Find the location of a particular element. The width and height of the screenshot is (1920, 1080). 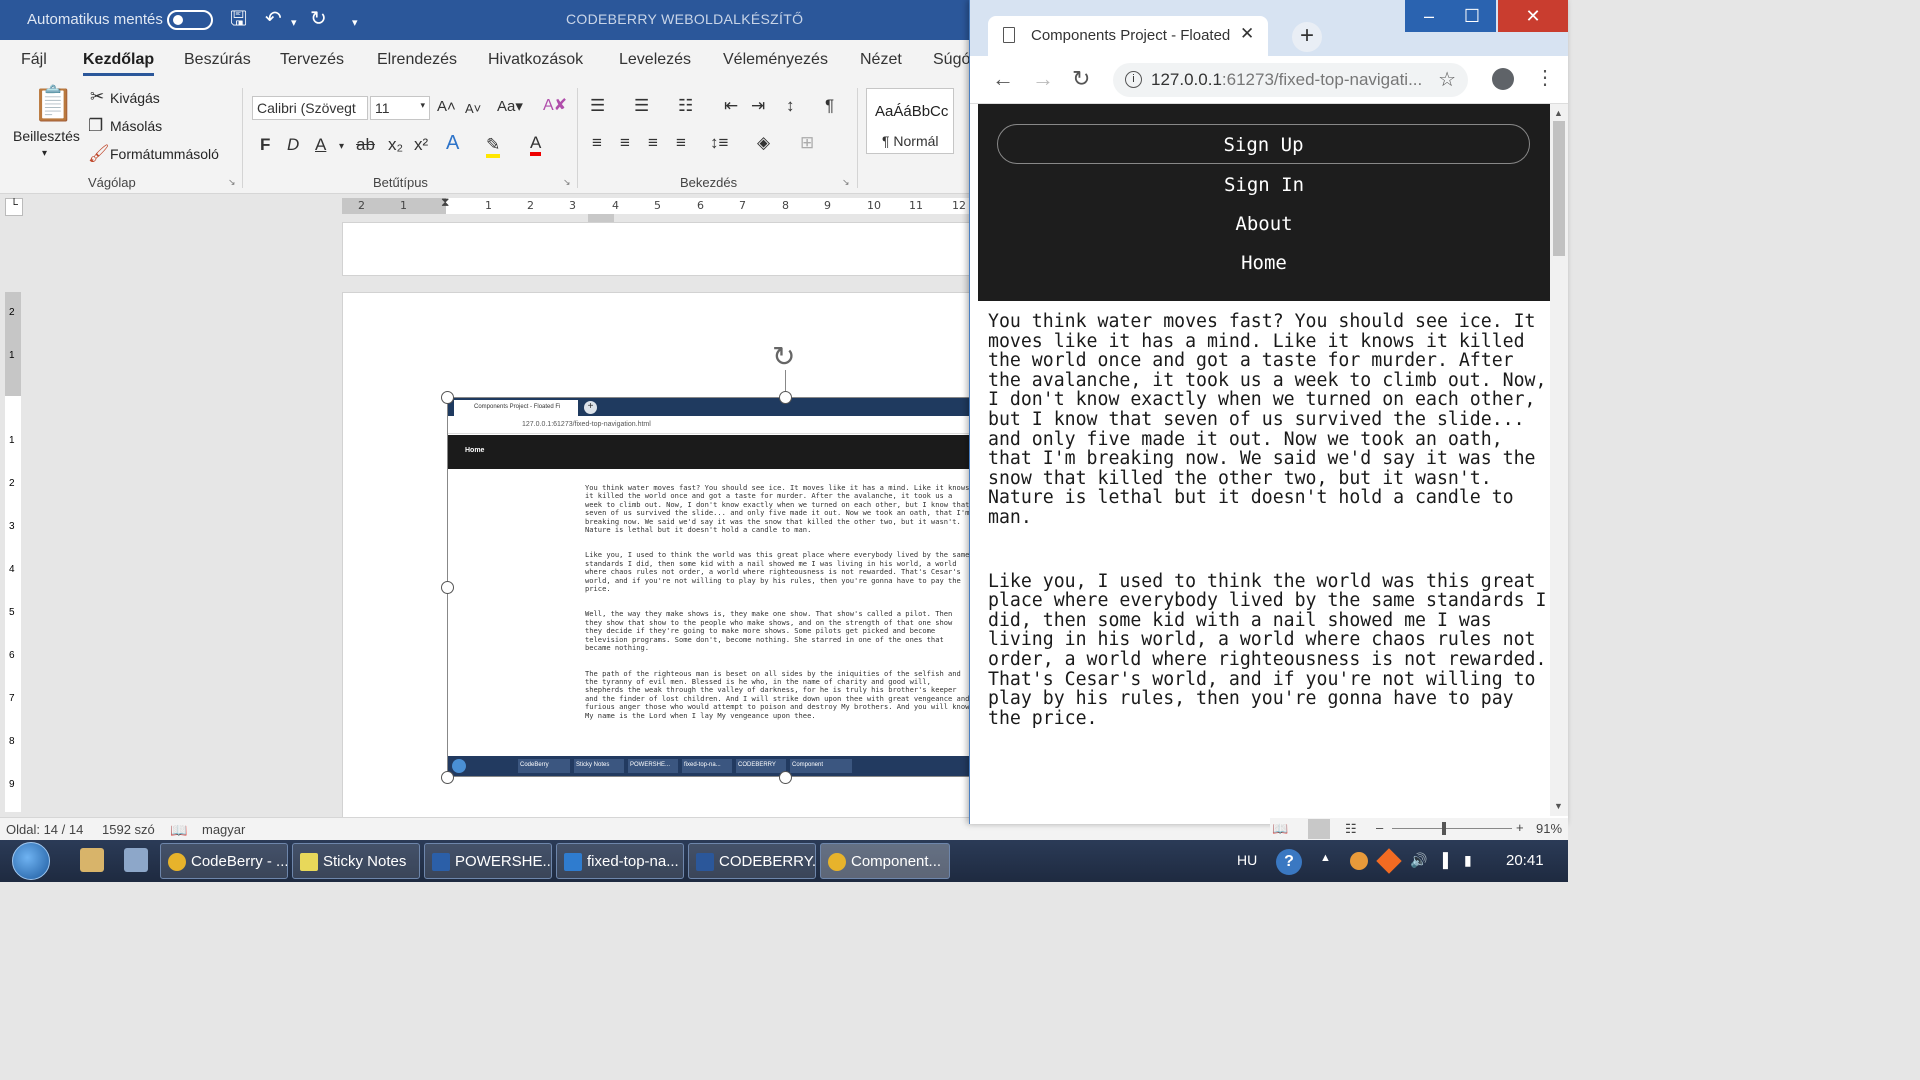

zoom-in-icon: + is located at coordinates (1520, 827).